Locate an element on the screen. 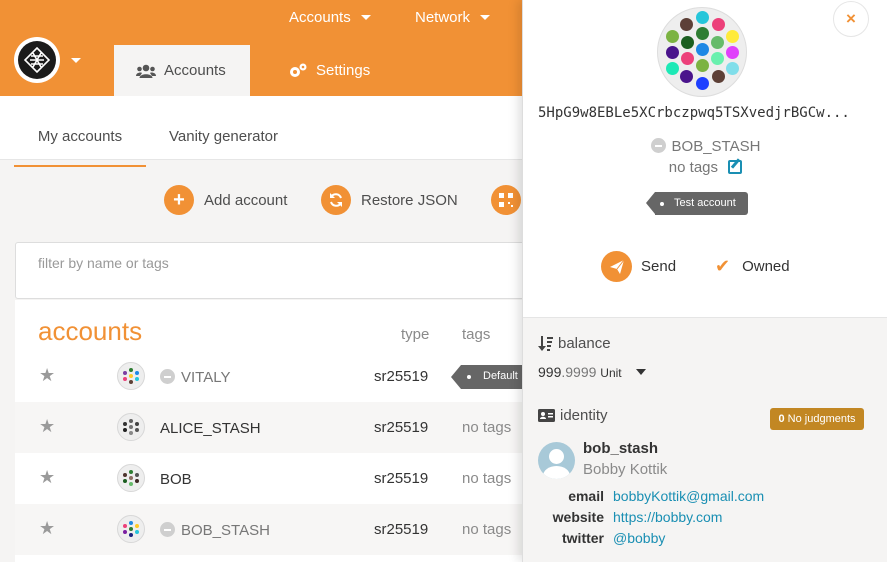  balance-unit: Unit is located at coordinates (611, 373).